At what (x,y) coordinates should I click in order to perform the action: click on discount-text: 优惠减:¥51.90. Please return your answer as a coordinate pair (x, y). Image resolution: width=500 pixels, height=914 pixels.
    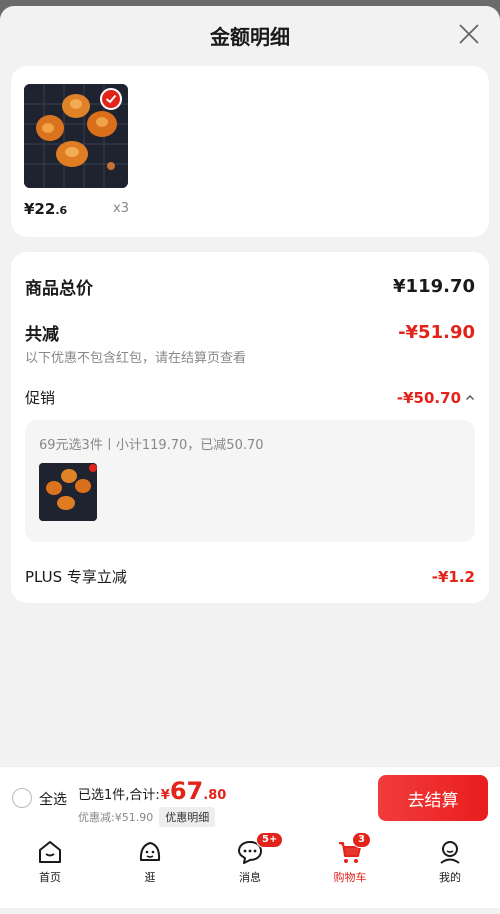
    Looking at the image, I should click on (116, 817).